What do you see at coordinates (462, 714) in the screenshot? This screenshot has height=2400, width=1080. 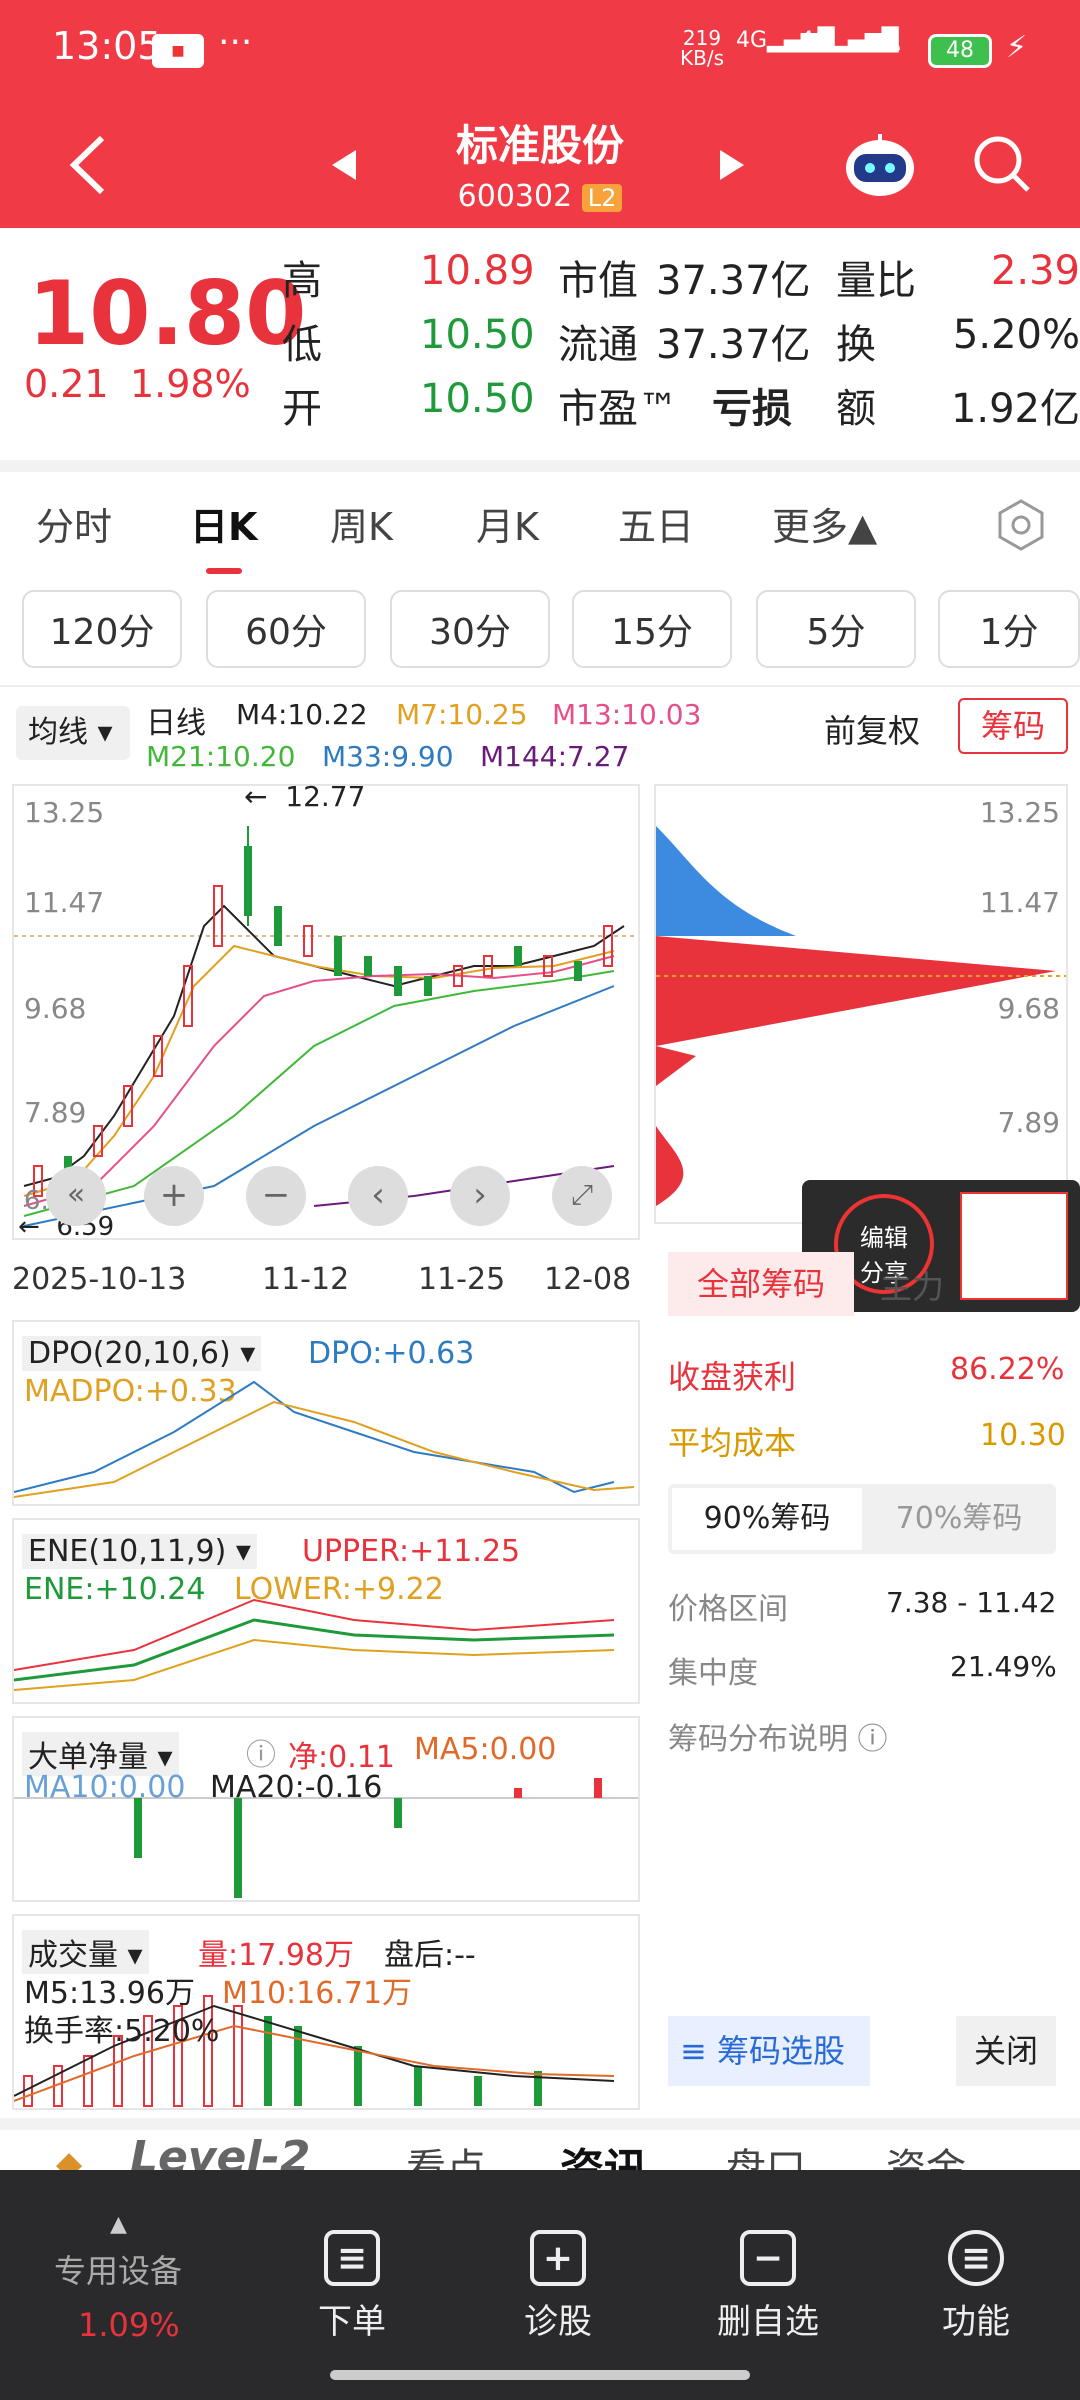 I see `ma-m7: M7:10.25` at bounding box center [462, 714].